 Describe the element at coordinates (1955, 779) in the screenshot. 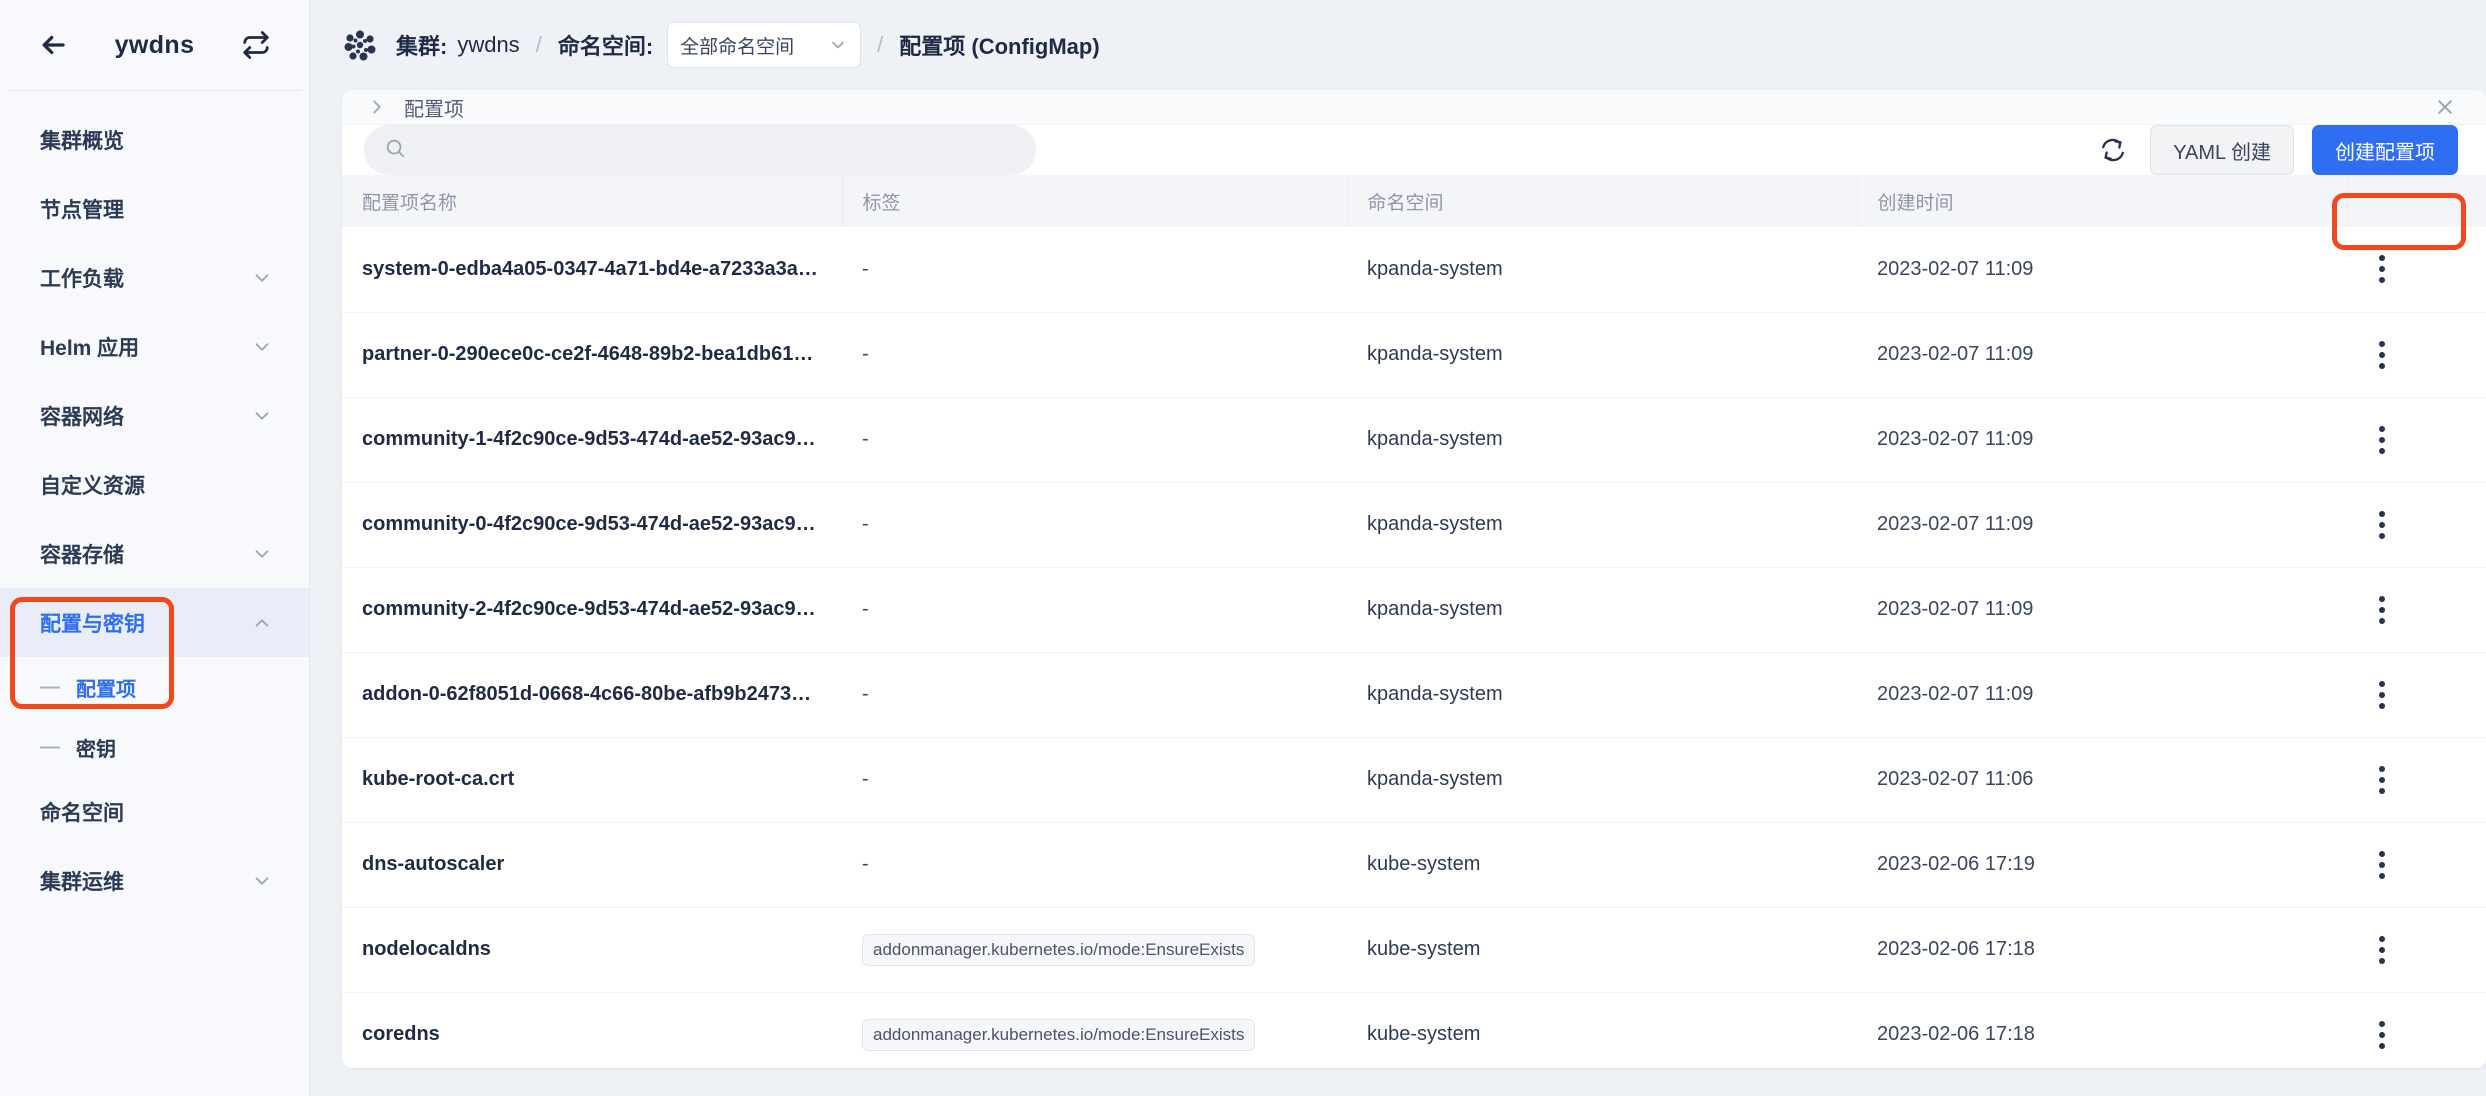

I see `cell-created: 2023-02-07 11:06` at that location.